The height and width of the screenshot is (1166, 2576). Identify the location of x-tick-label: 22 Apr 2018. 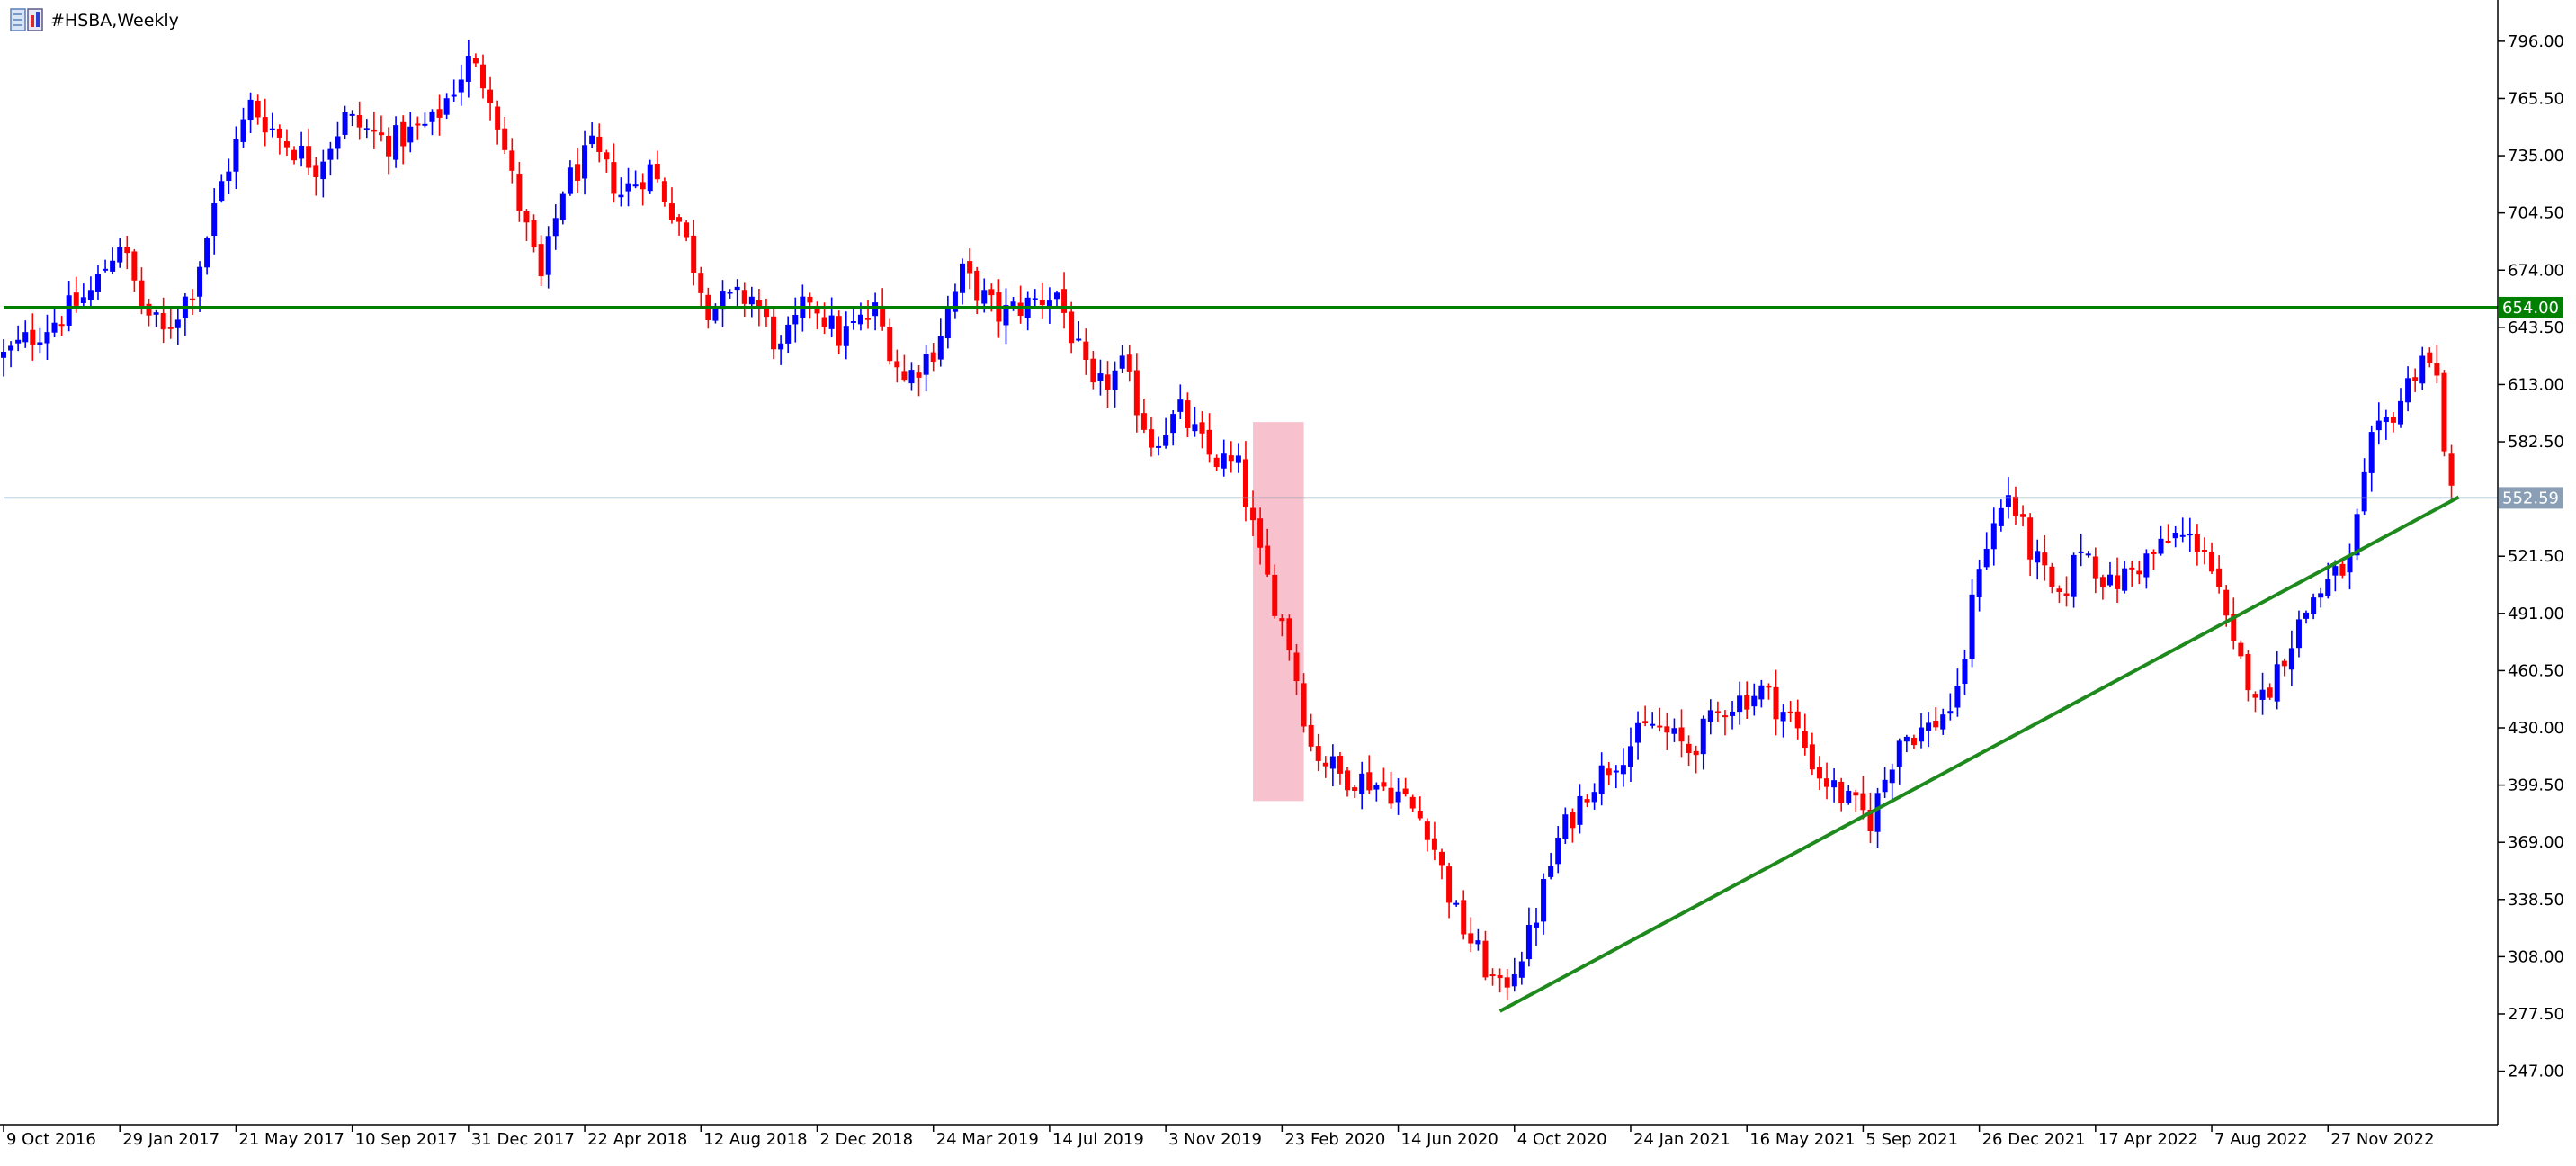
(637, 1139).